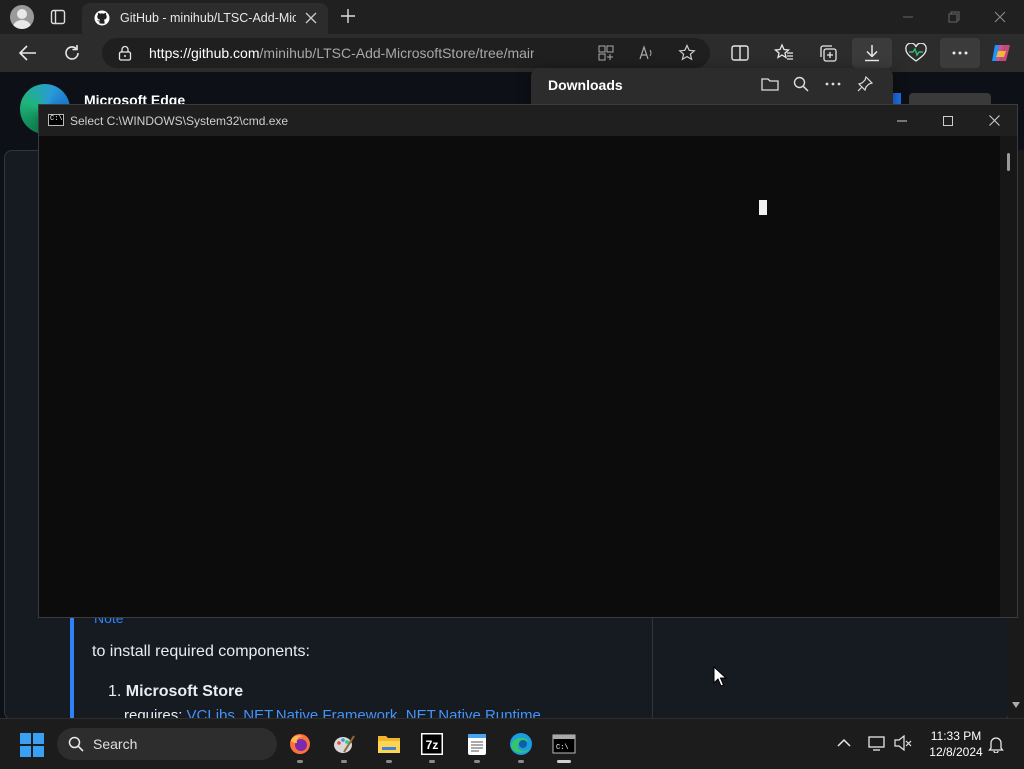 The height and width of the screenshot is (769, 1024). Describe the element at coordinates (606, 53) in the screenshot. I see `app-available-icon` at that location.